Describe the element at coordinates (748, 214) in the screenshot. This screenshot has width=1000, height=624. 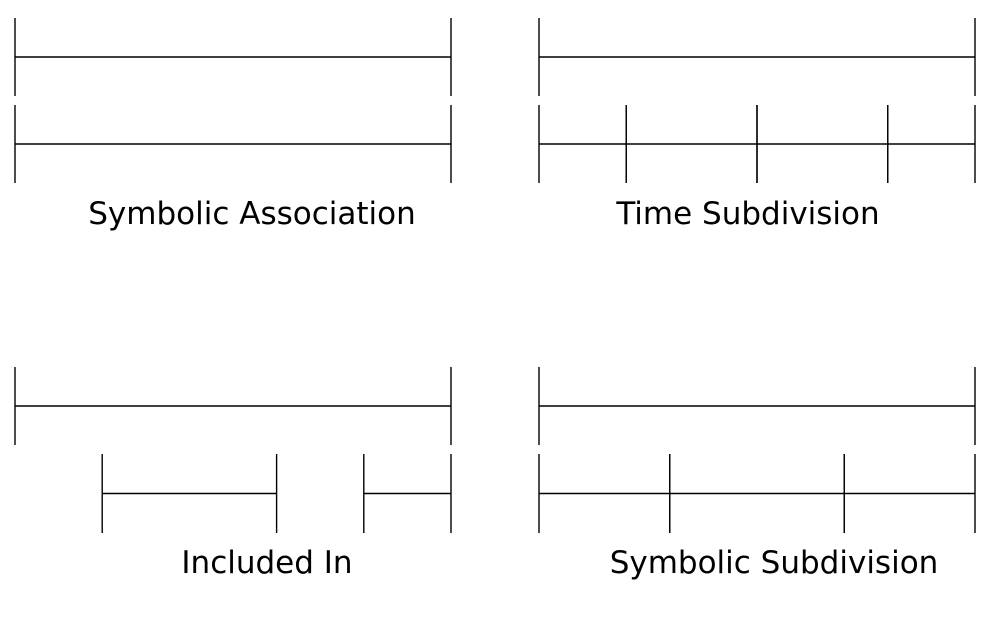
I see `caption-time-subdivision: Time Subdivision` at that location.